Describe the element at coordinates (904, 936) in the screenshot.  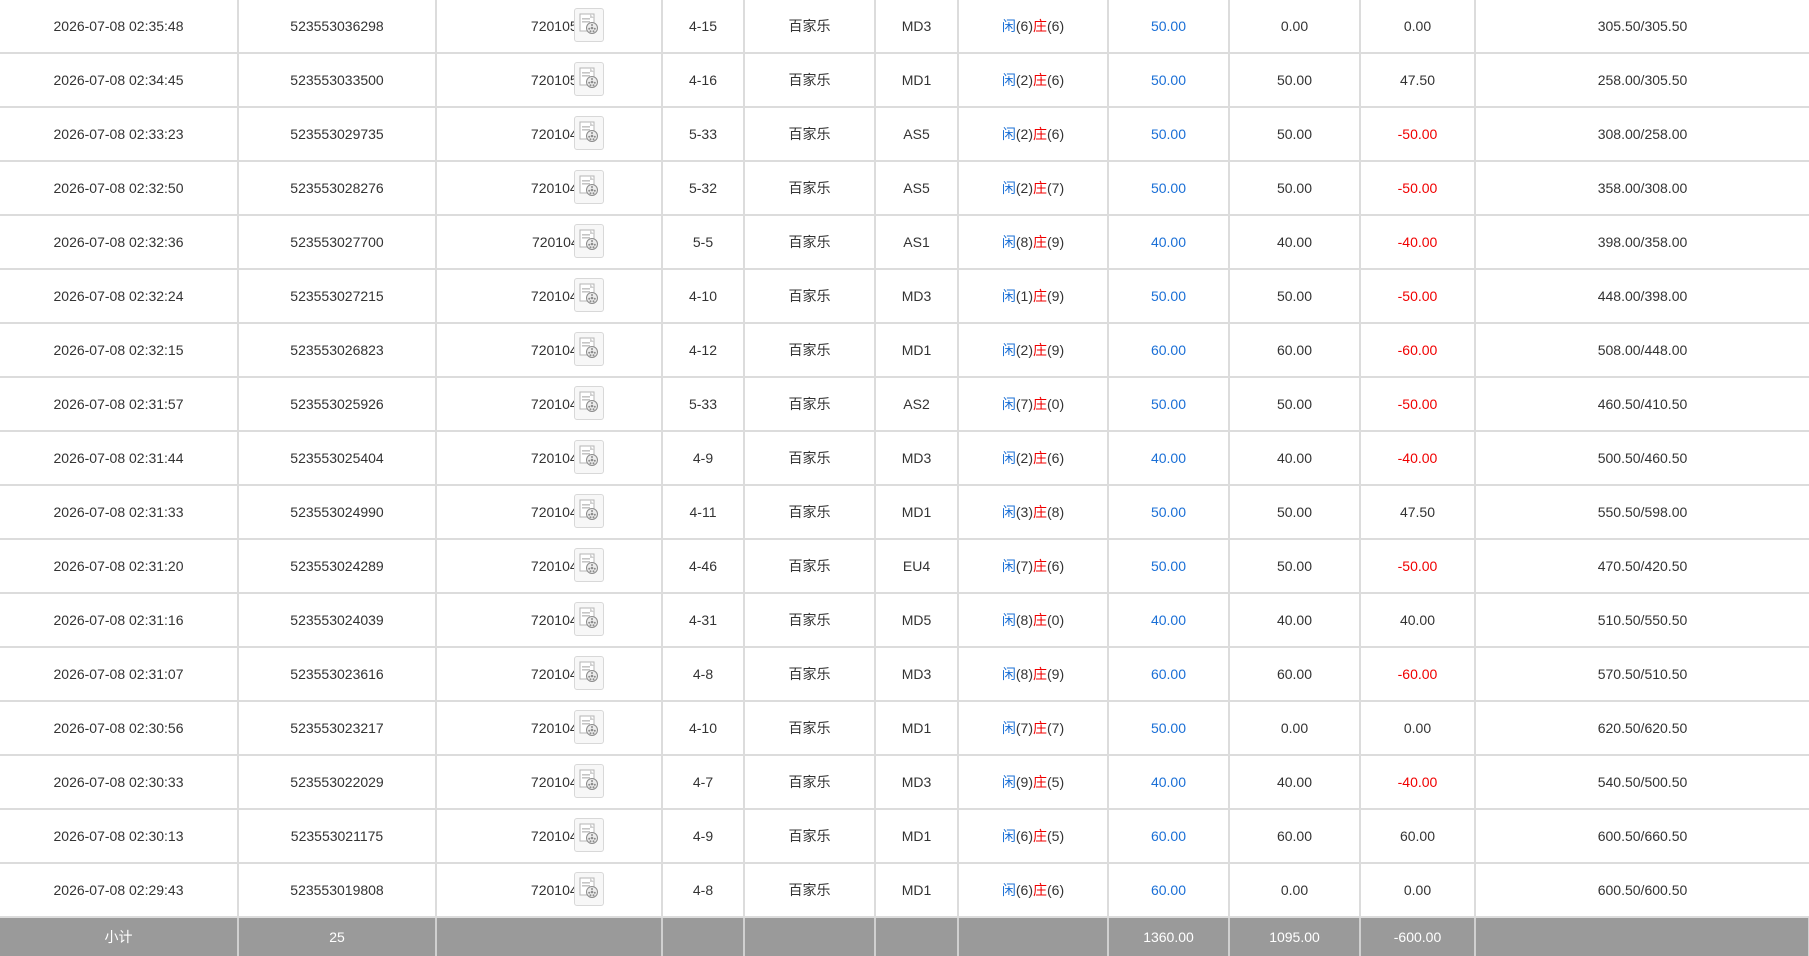
I see `summary-row: 小计 25 1360.00 1095.00 -600.00` at that location.